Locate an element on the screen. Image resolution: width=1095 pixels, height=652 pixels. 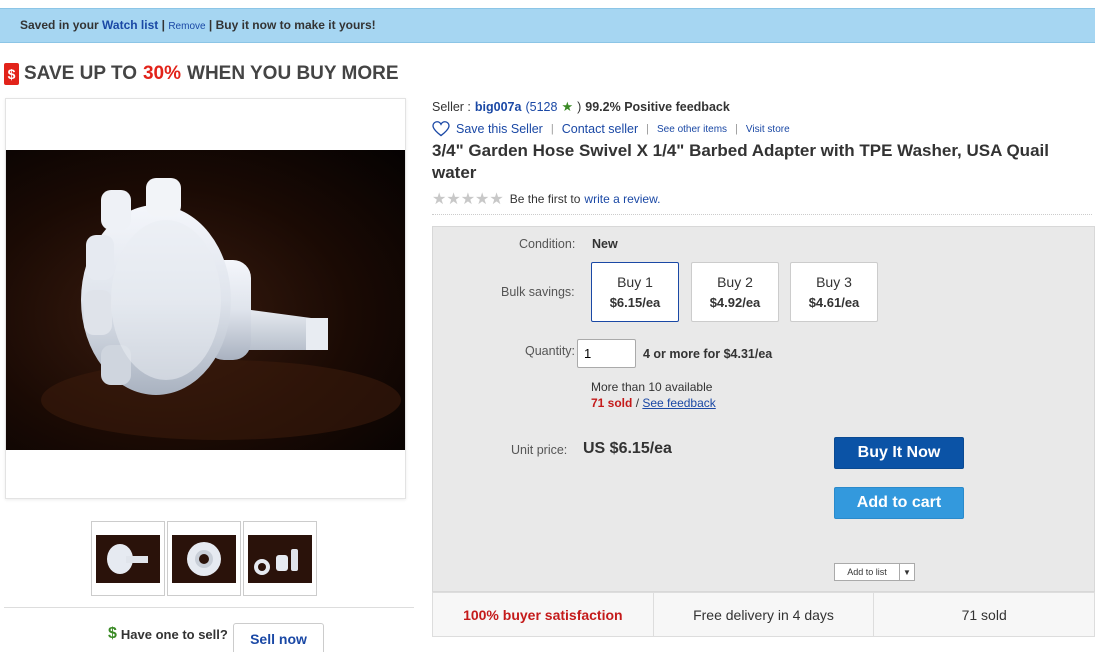
dollar-tag-icon: $ is located at coordinates (11, 74).